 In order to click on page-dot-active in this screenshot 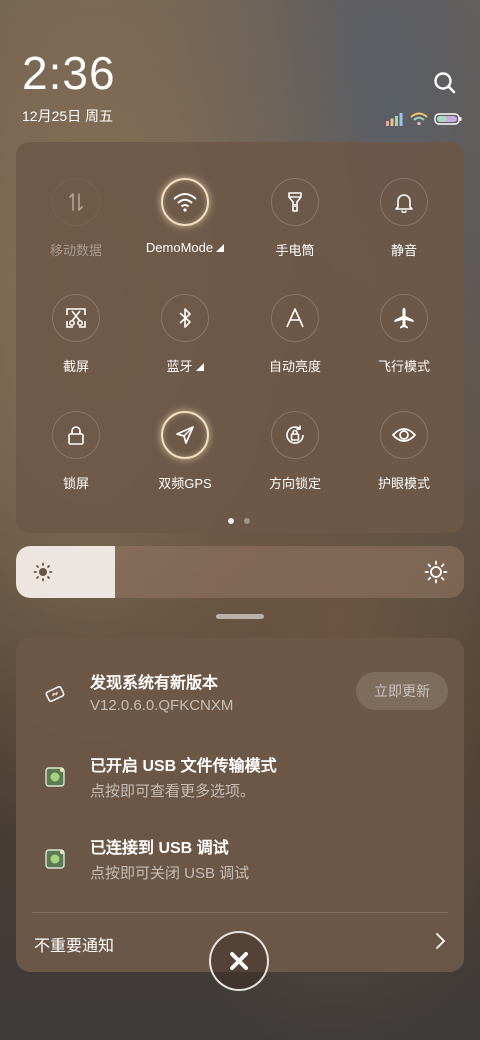, I will do `click(231, 521)`.